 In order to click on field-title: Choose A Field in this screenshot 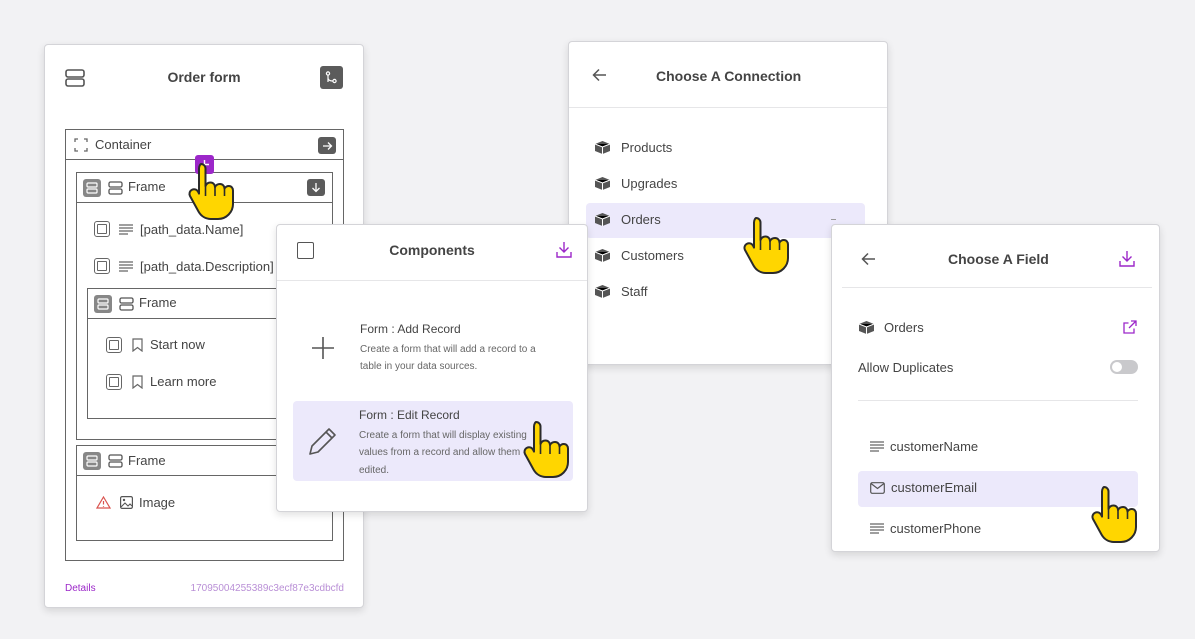, I will do `click(998, 259)`.